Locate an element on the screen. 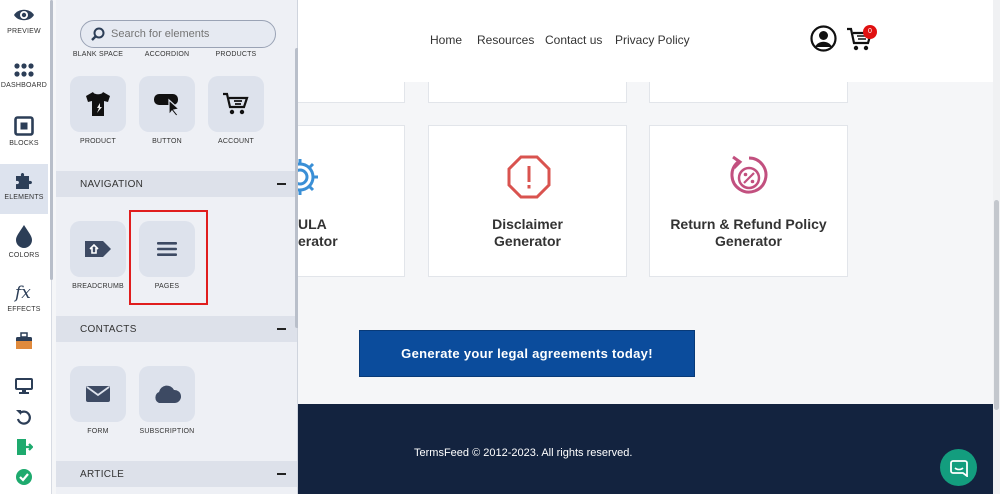  section-title-article: ARTICLE is located at coordinates (102, 474).